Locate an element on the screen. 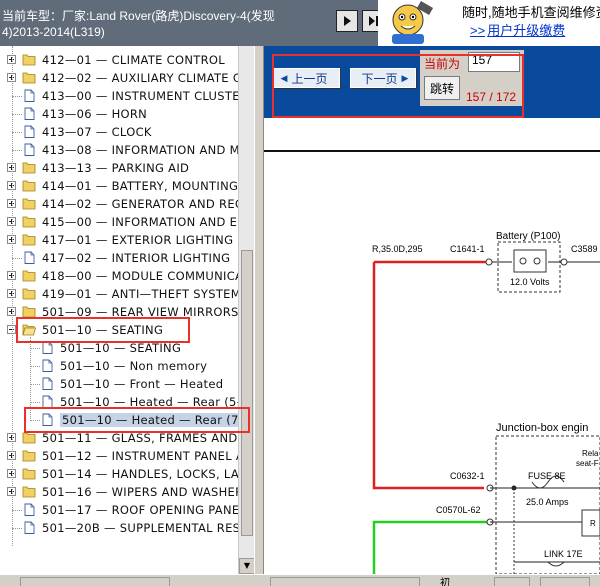 The width and height of the screenshot is (600, 586). prev-page-label: 上一页 is located at coordinates (309, 78).